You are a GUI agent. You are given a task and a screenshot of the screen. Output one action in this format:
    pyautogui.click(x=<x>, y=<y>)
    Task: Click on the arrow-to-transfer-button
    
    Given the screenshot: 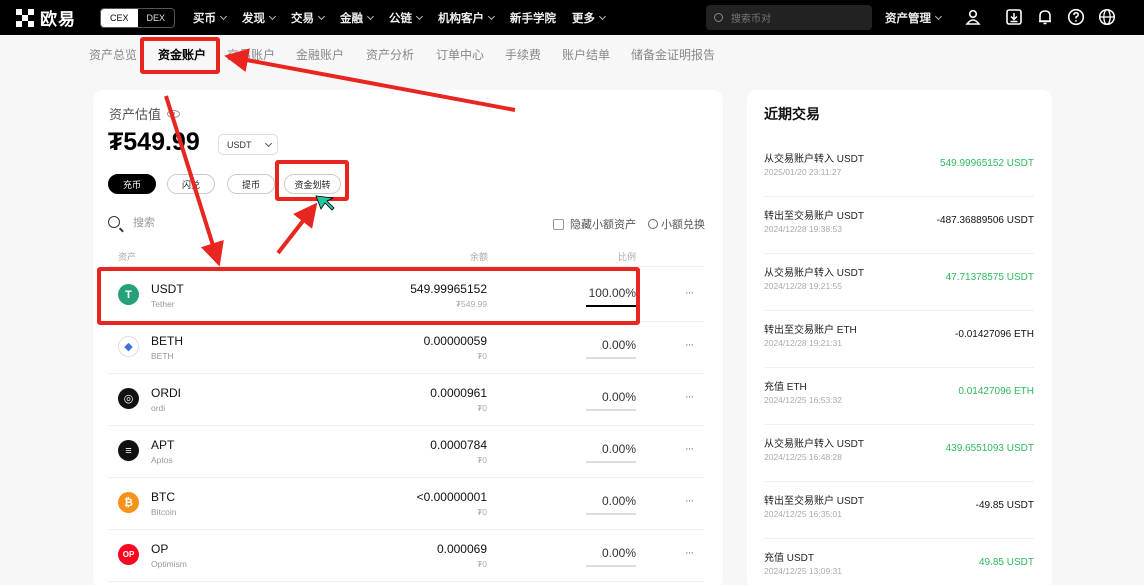 What is the action you would take?
    pyautogui.click(x=297, y=228)
    